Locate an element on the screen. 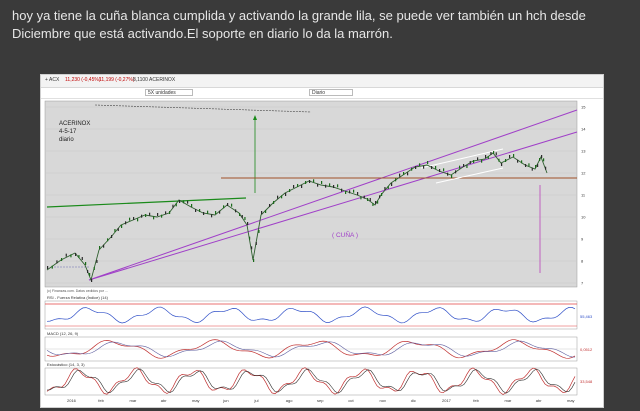 This screenshot has height=411, width=640. x-tick-label: jun is located at coordinates (225, 400).